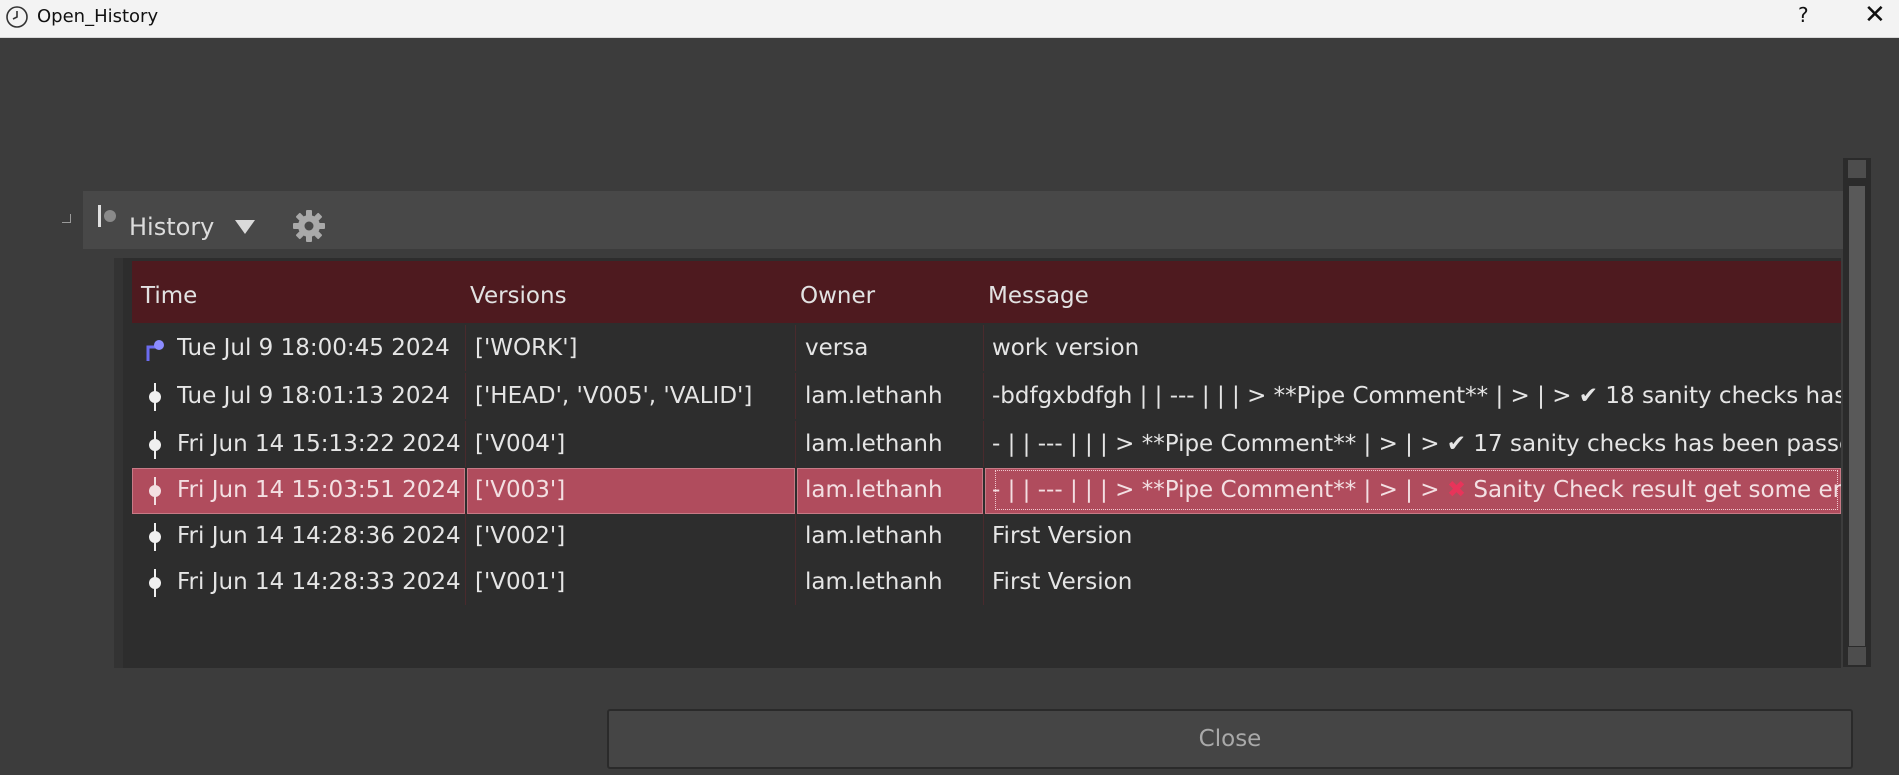 The height and width of the screenshot is (775, 1899). I want to click on column-header-owner: Owner, so click(837, 296).